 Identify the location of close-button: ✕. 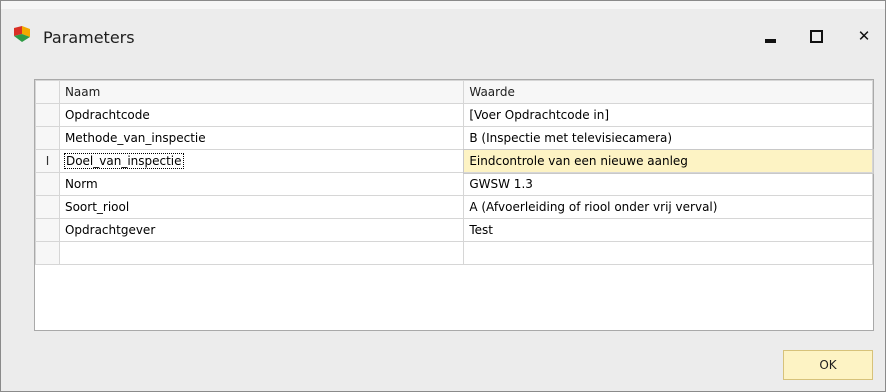
(864, 36).